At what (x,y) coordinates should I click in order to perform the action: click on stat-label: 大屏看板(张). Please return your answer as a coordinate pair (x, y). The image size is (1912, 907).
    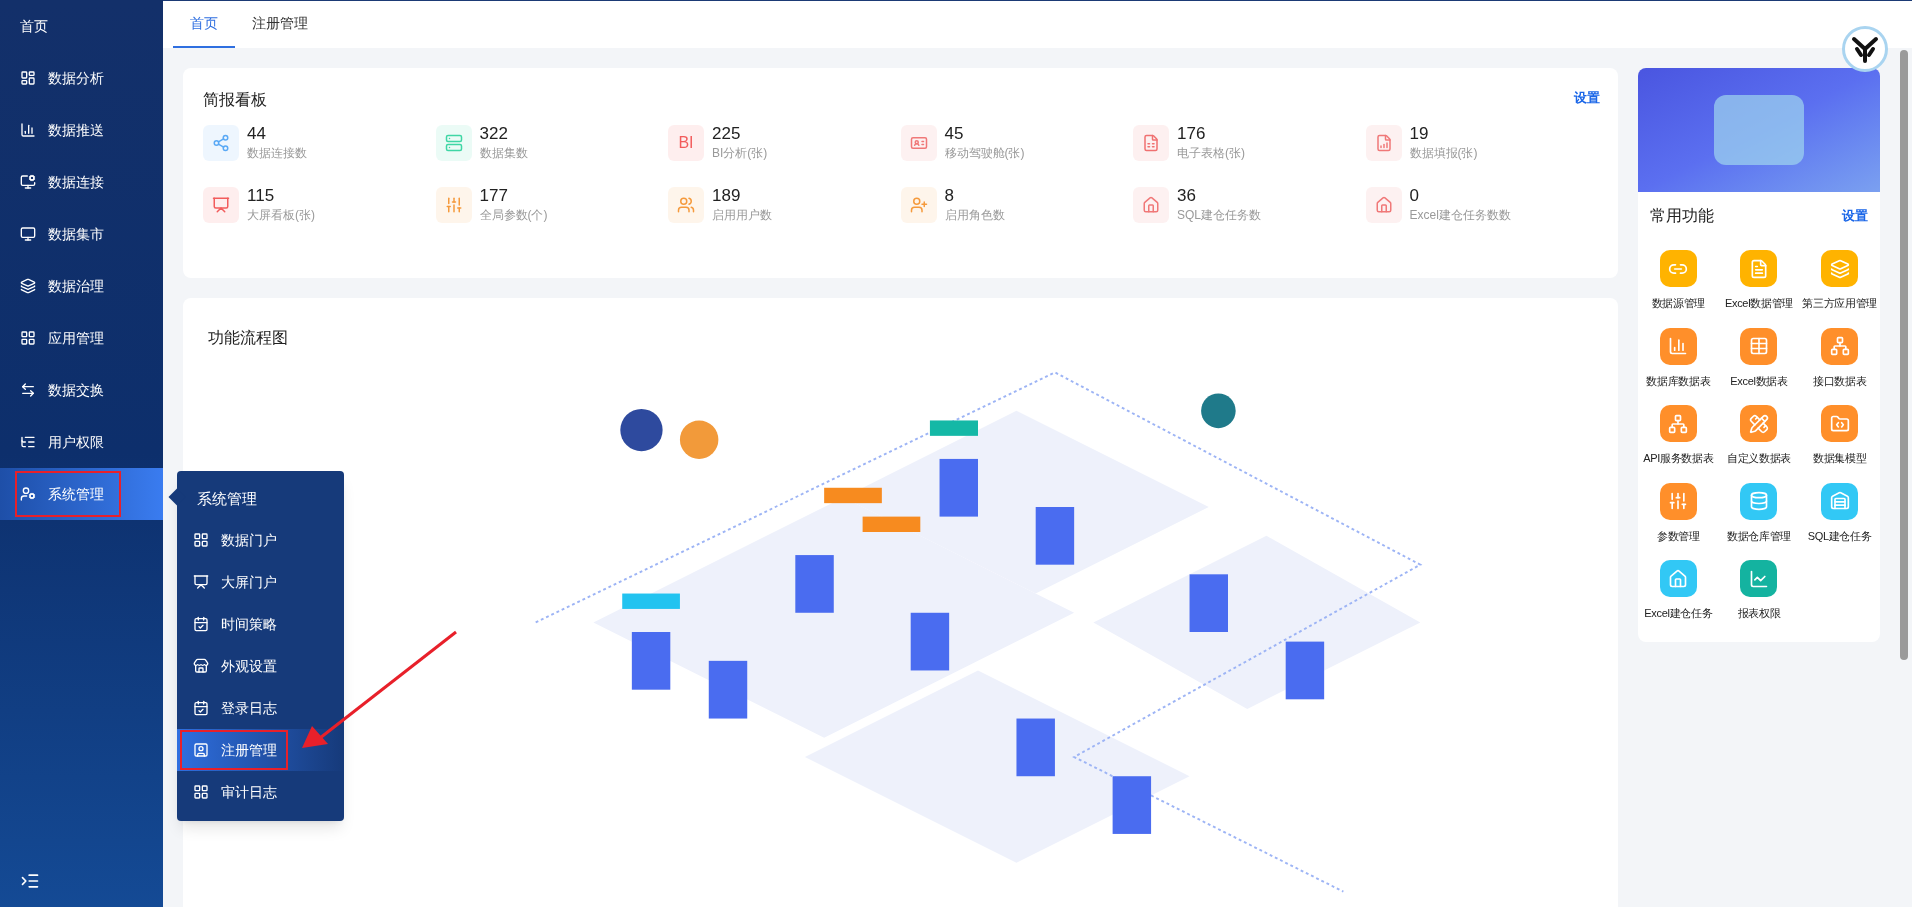
    Looking at the image, I should click on (281, 215).